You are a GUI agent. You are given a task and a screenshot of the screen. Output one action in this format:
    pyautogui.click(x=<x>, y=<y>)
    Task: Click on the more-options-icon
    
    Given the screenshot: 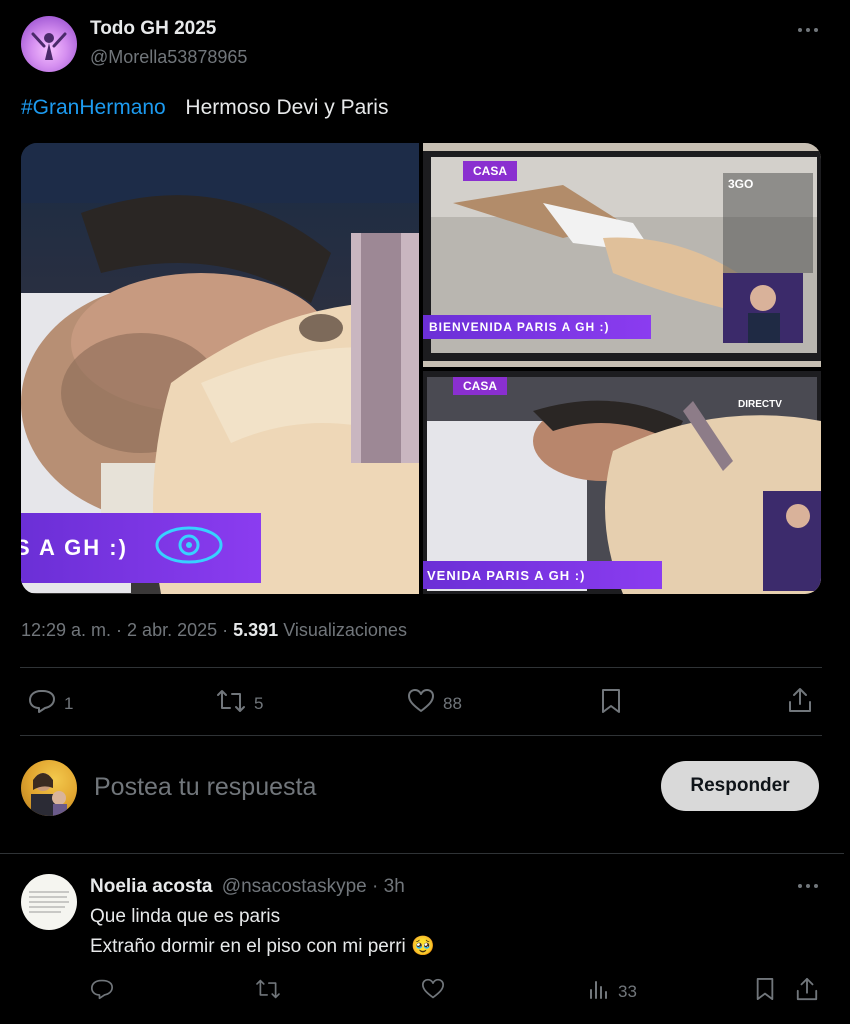 What is the action you would take?
    pyautogui.click(x=808, y=30)
    